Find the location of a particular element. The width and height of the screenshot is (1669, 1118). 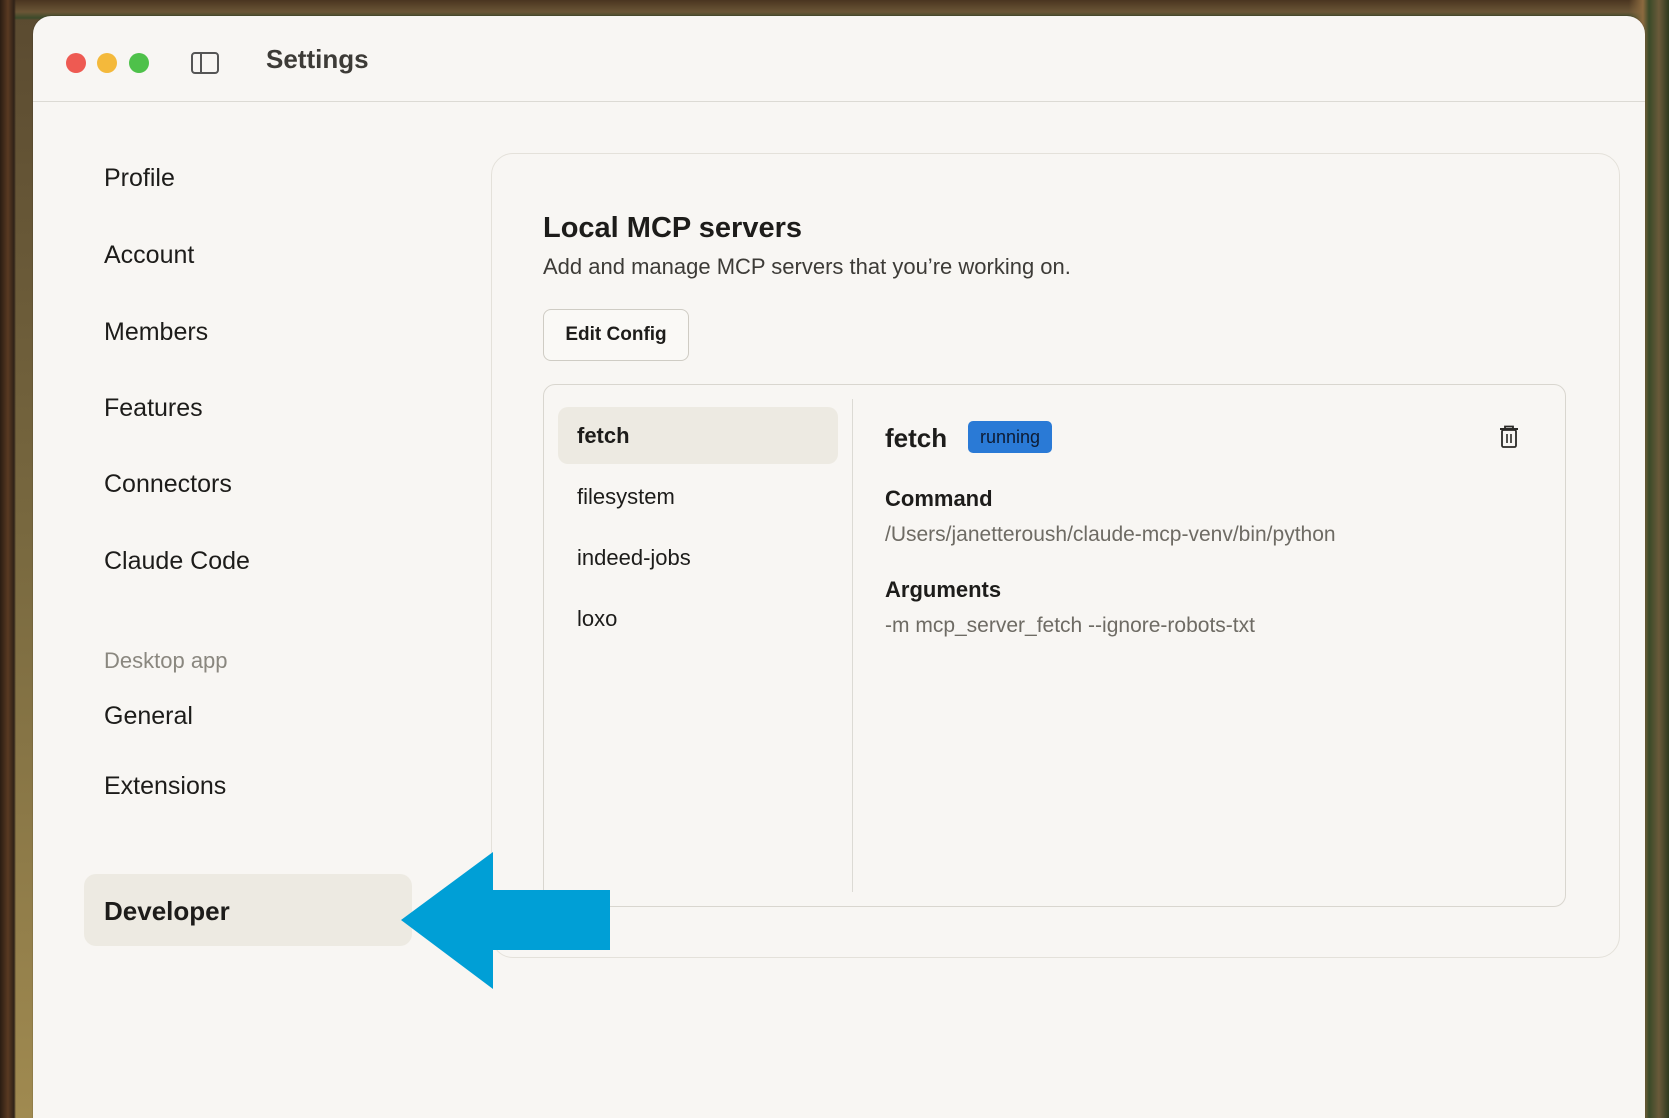

server-item-filesystem: filesystem is located at coordinates (698, 496).